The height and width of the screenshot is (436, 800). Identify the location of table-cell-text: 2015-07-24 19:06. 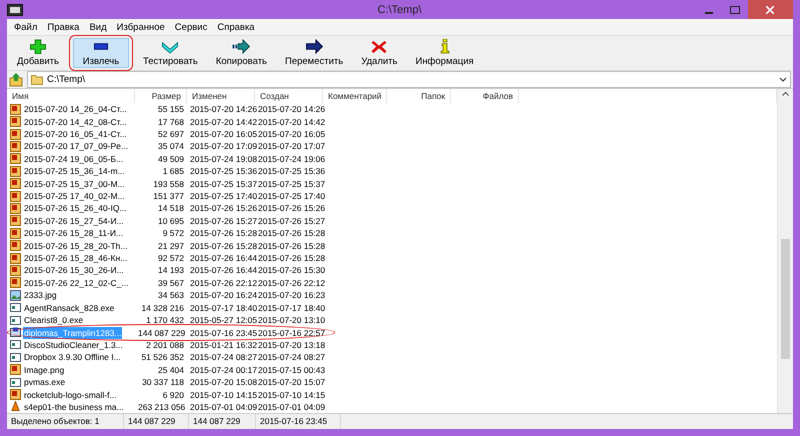
(290, 158).